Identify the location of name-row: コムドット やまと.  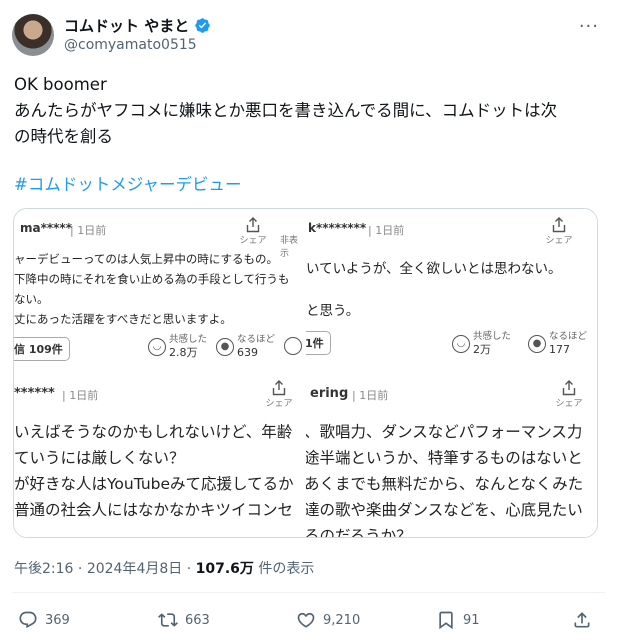
(137, 25).